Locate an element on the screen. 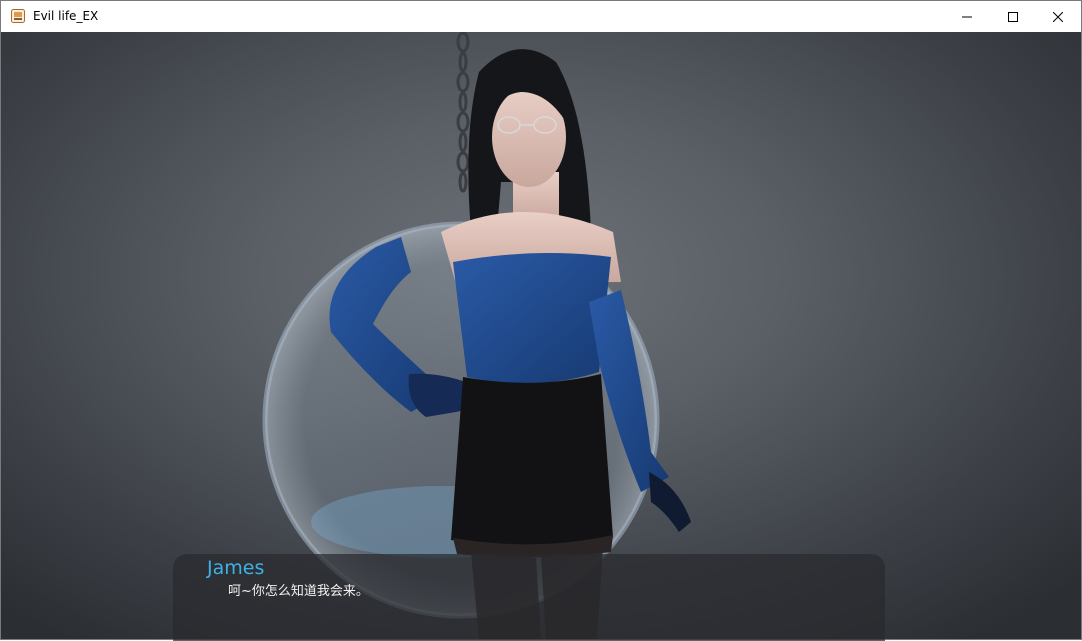  window-title: Evil life_EX is located at coordinates (66, 16).